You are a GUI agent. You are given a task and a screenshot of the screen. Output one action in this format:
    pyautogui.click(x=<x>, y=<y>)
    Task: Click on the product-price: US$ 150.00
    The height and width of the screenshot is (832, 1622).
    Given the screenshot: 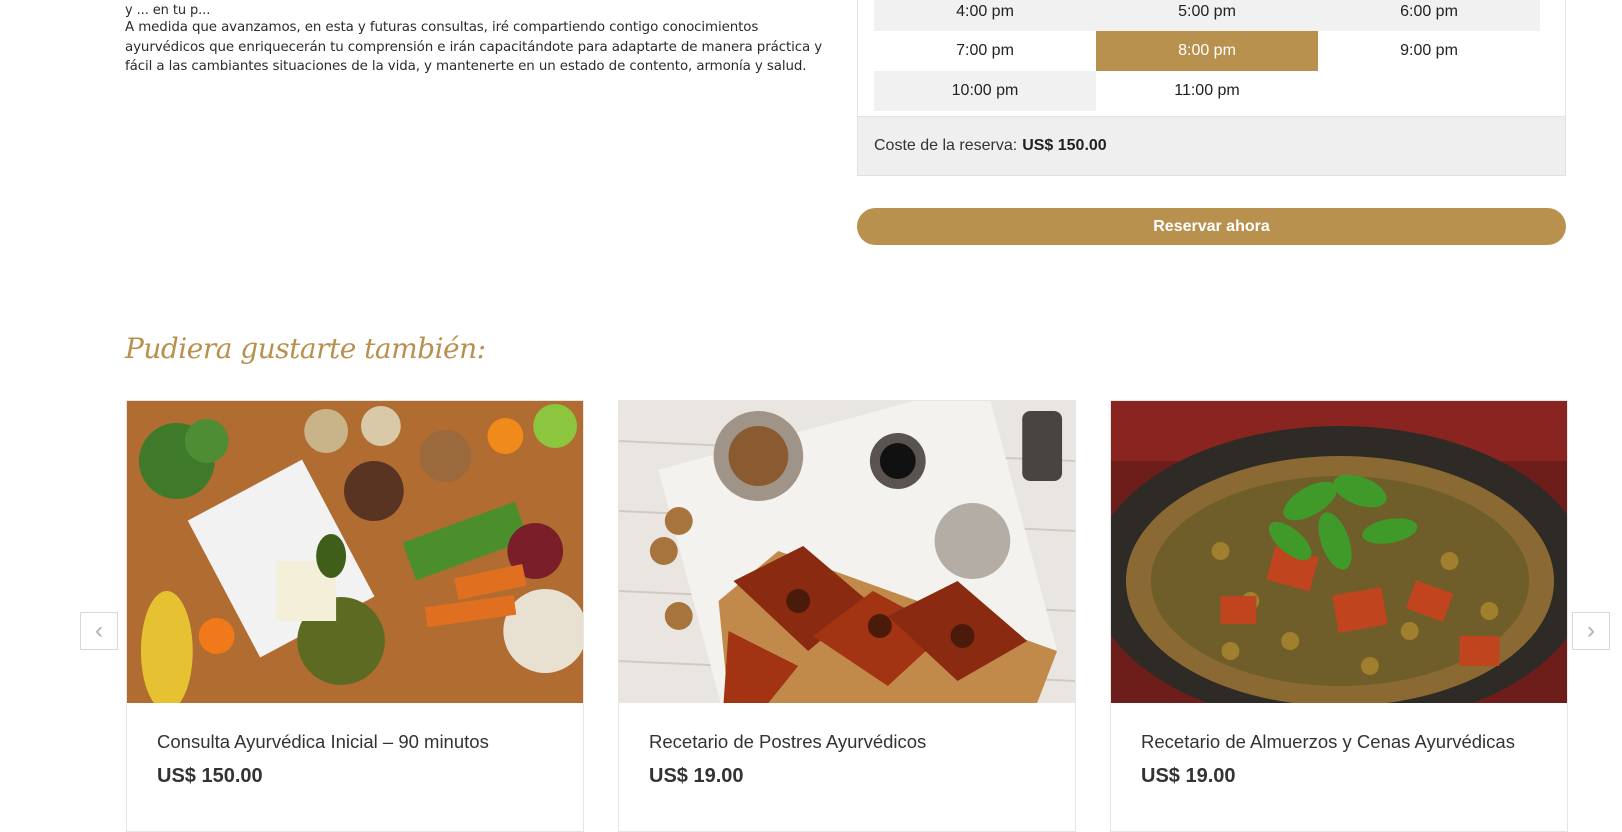 What is the action you would take?
    pyautogui.click(x=210, y=776)
    